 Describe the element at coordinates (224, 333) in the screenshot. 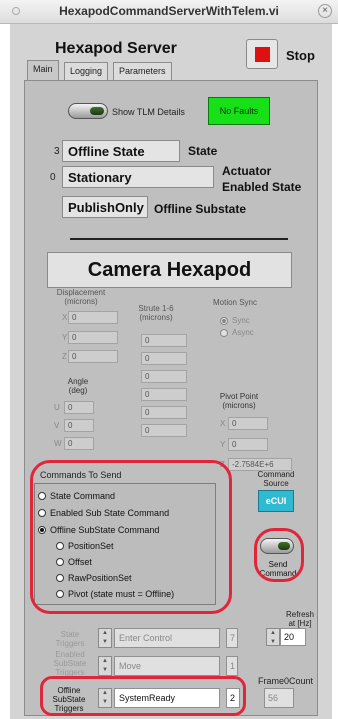

I see `async-radio` at that location.